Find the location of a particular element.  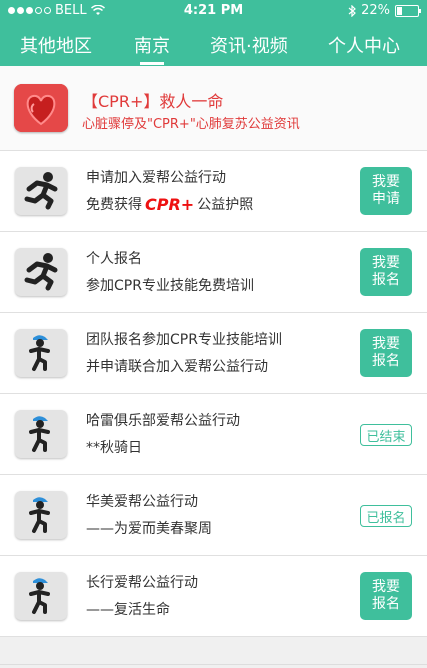

status-badge-label: 已结束 is located at coordinates (386, 437).